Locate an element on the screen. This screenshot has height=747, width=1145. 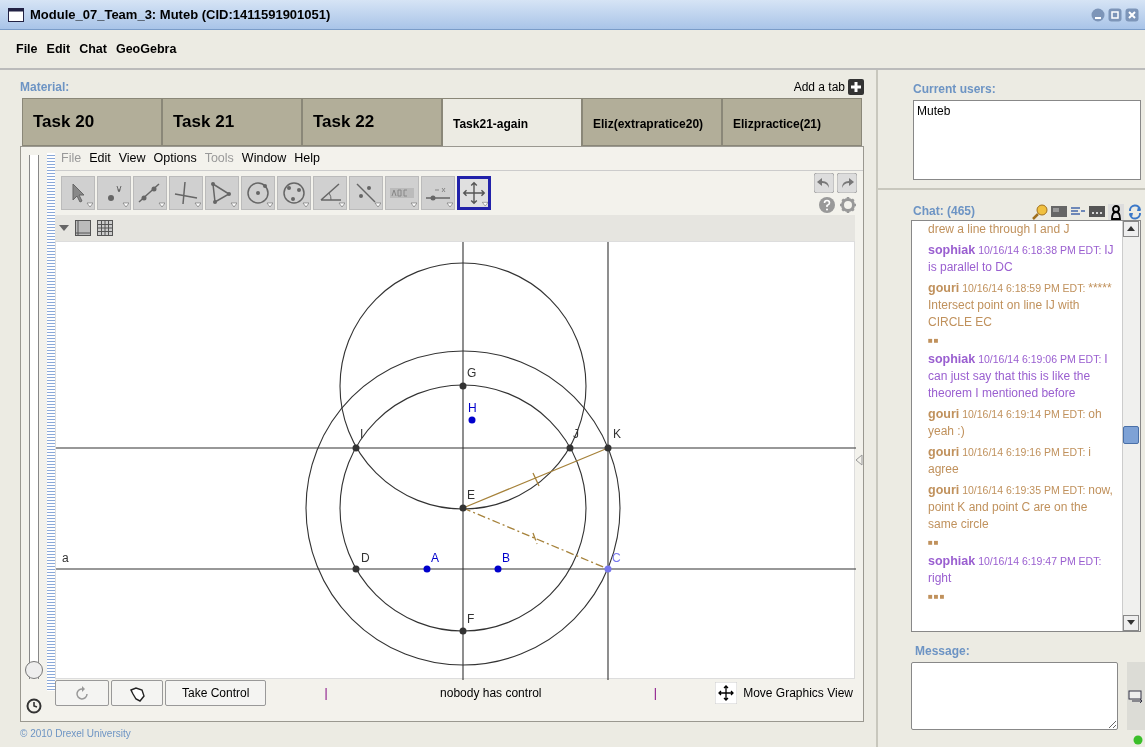
collapse-icon is located at coordinates (859, 460).